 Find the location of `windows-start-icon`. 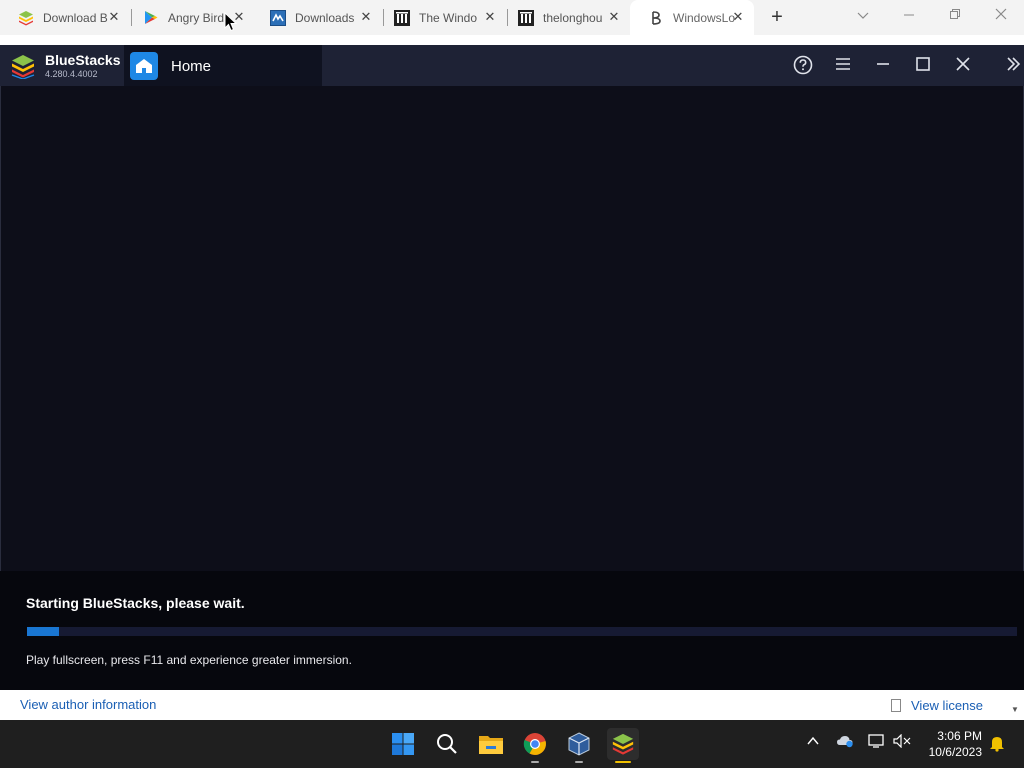

windows-start-icon is located at coordinates (403, 744).